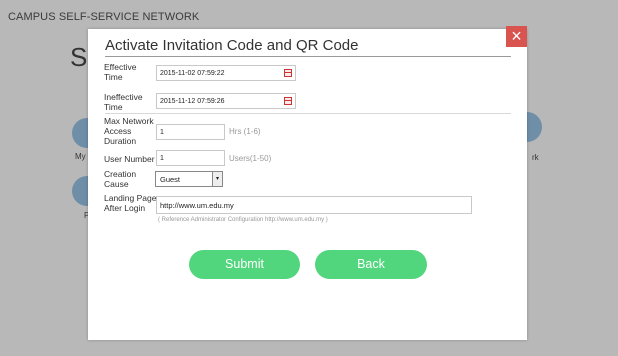 This screenshot has height=356, width=618. I want to click on max-duration-input: 1, so click(190, 132).